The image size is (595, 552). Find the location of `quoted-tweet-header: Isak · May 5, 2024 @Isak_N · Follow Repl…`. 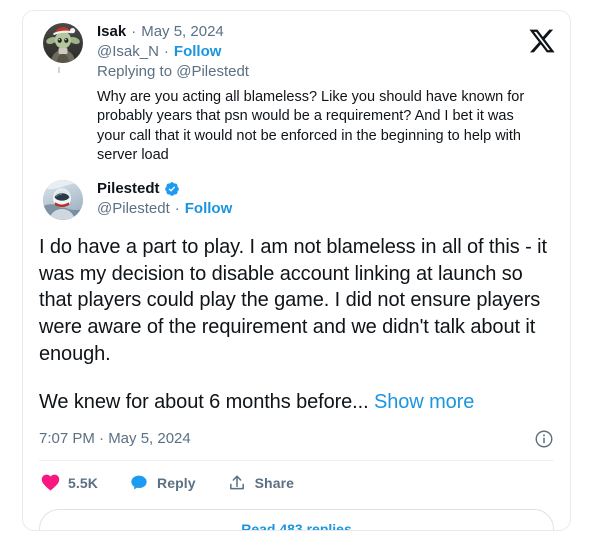

quoted-tweet-header: Isak · May 5, 2024 @Isak_N · Follow Repl… is located at coordinates (296, 51).